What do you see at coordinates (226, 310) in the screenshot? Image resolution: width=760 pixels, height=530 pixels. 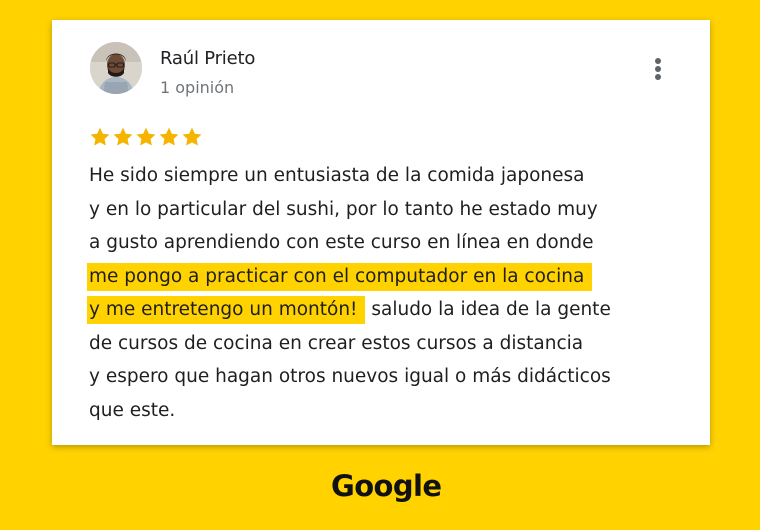 I see `highlighted-text: y me entretengo un montón!` at bounding box center [226, 310].